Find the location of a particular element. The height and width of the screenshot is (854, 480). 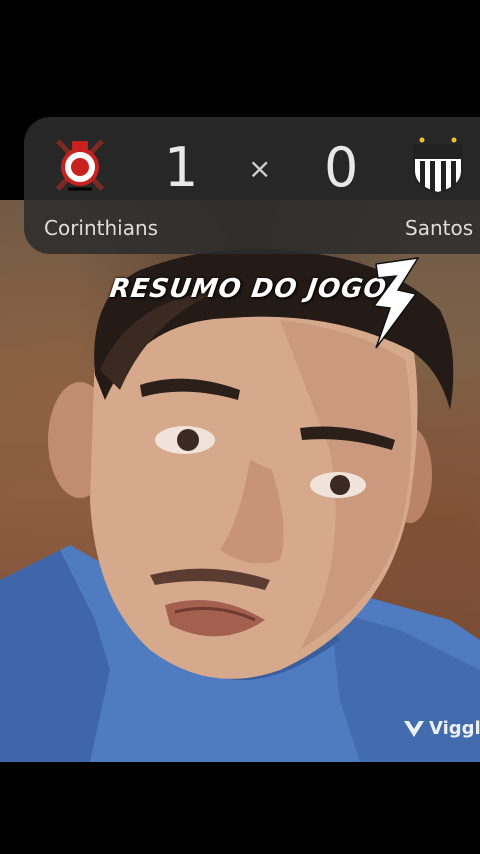

home-team-name: Corinthians is located at coordinates (101, 228).